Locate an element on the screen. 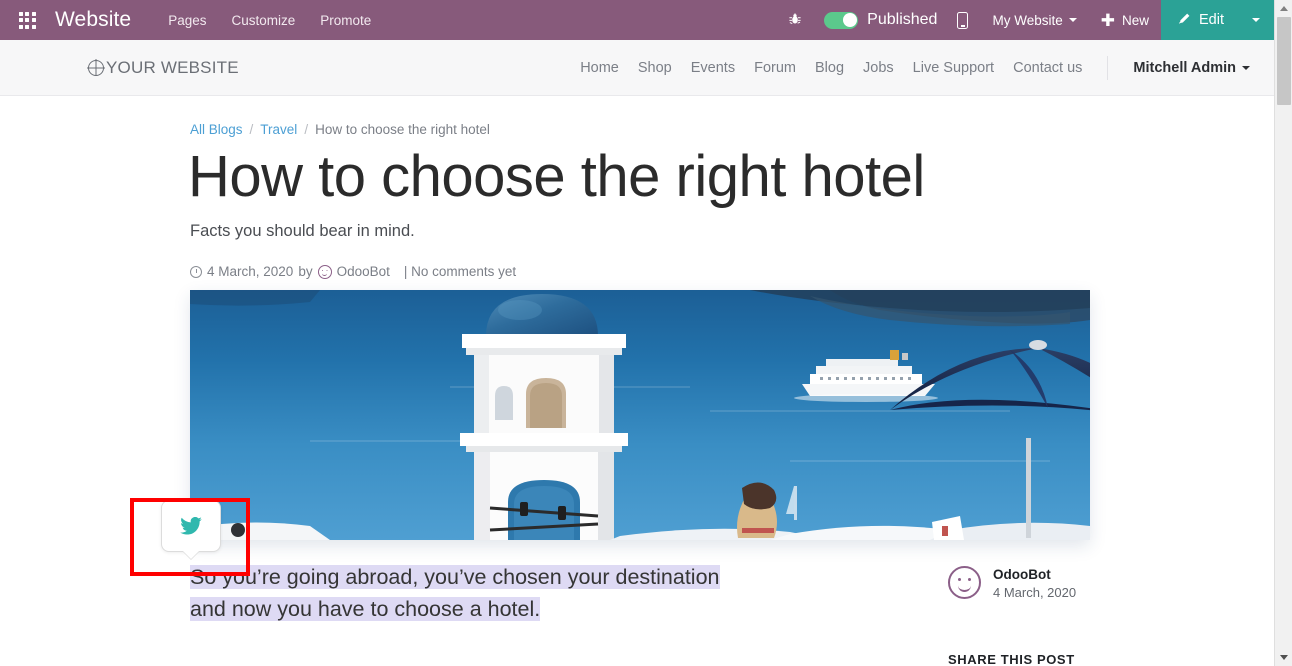 The height and width of the screenshot is (666, 1292). user-menu: Mitchell Admin is located at coordinates (1191, 68).